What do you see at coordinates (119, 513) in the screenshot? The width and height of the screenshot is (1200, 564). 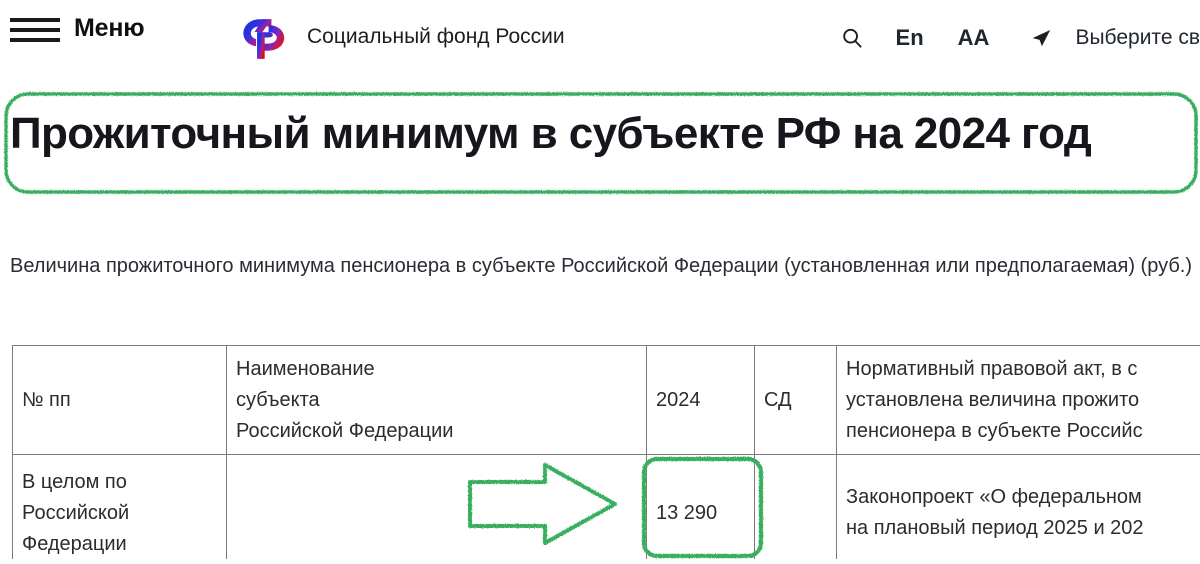 I see `row-number-line2: Российской` at bounding box center [119, 513].